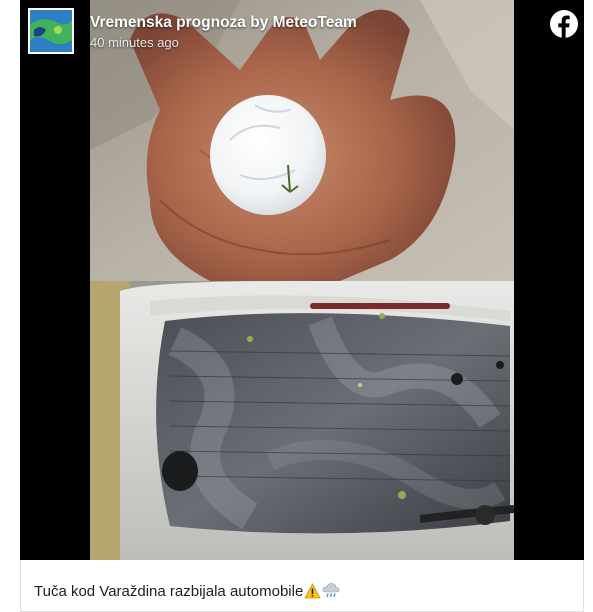  What do you see at coordinates (331, 592) in the screenshot?
I see `cloud-with-rain-emoji-icon` at bounding box center [331, 592].